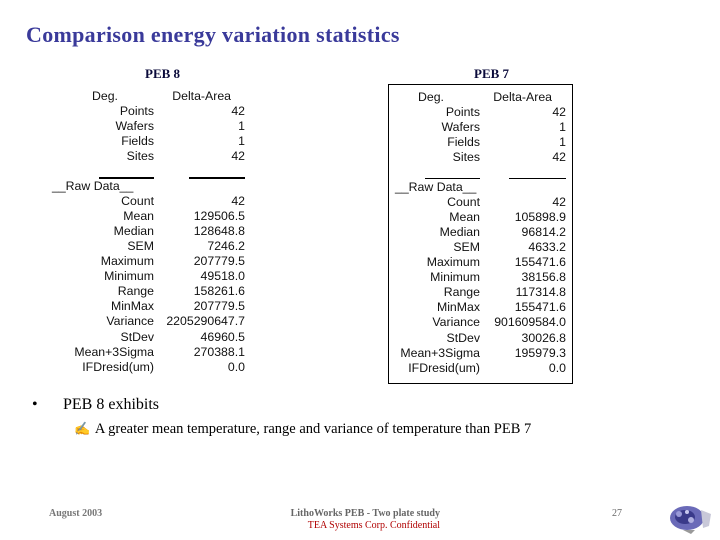  What do you see at coordinates (219, 230) in the screenshot?
I see `raw-row-value: 128648.8` at bounding box center [219, 230].